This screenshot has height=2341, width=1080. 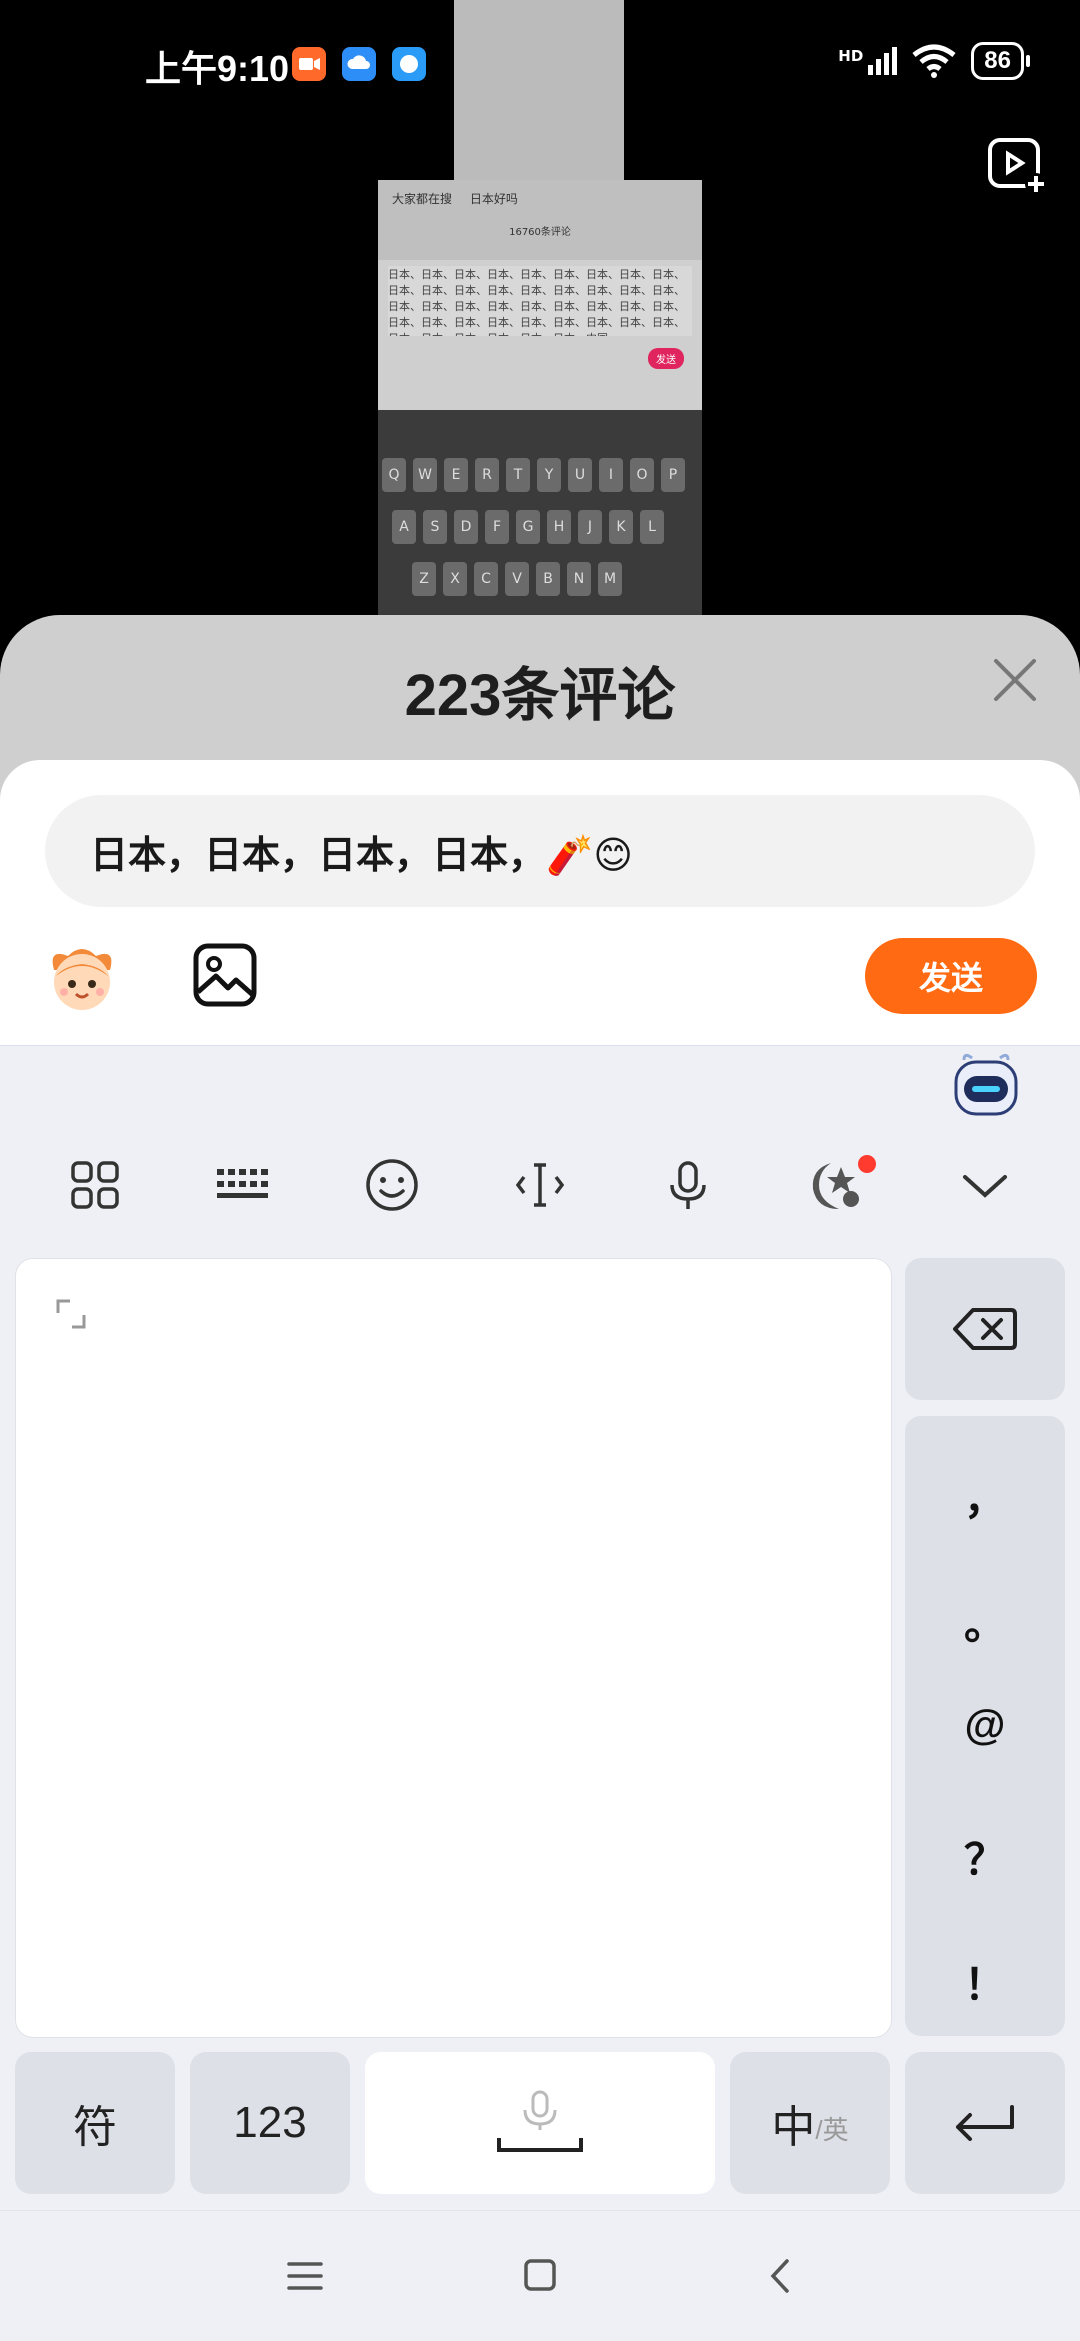 I want to click on bg-key: B, so click(x=548, y=579).